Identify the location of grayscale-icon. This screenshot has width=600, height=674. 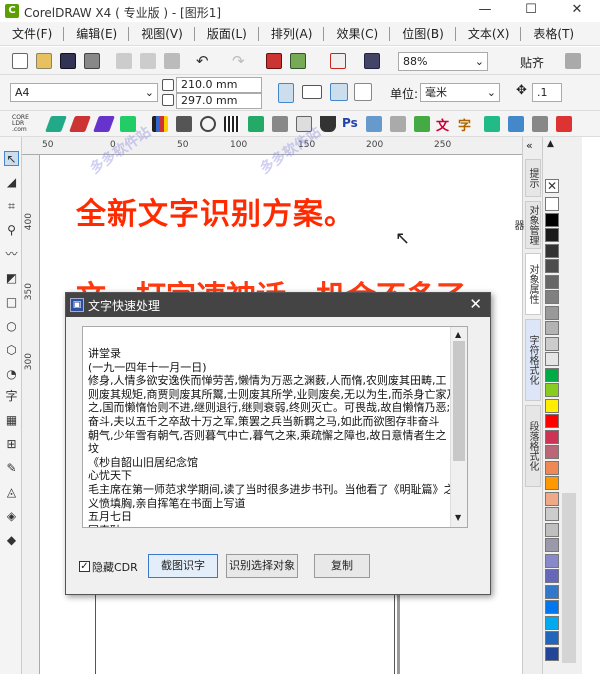
(184, 124).